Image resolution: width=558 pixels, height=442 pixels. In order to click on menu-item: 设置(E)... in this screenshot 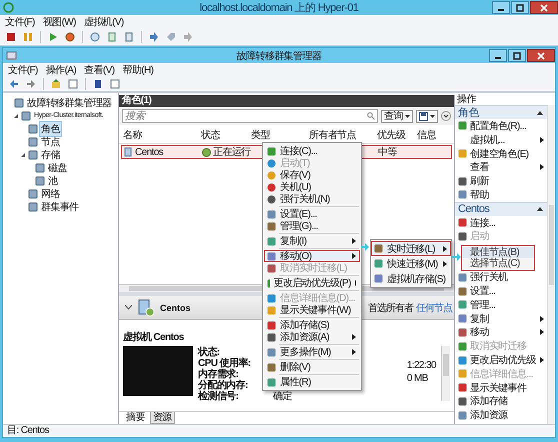, I will do `click(312, 214)`.